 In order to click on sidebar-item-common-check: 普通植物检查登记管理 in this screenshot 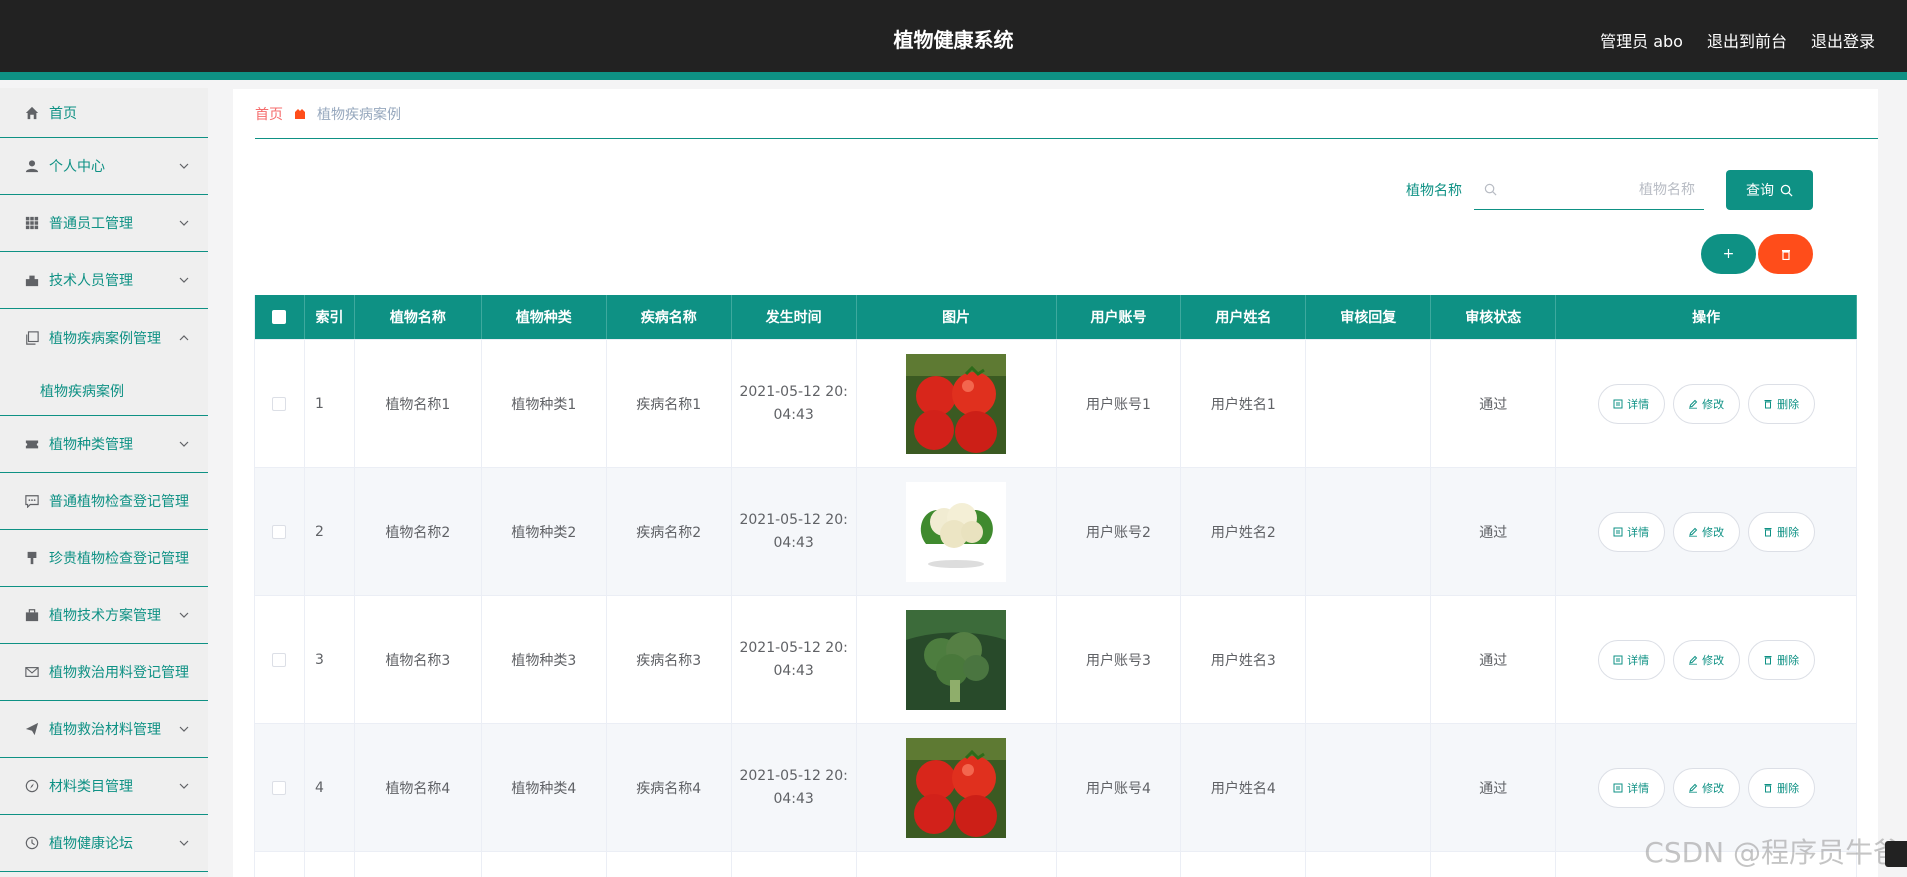, I will do `click(104, 501)`.